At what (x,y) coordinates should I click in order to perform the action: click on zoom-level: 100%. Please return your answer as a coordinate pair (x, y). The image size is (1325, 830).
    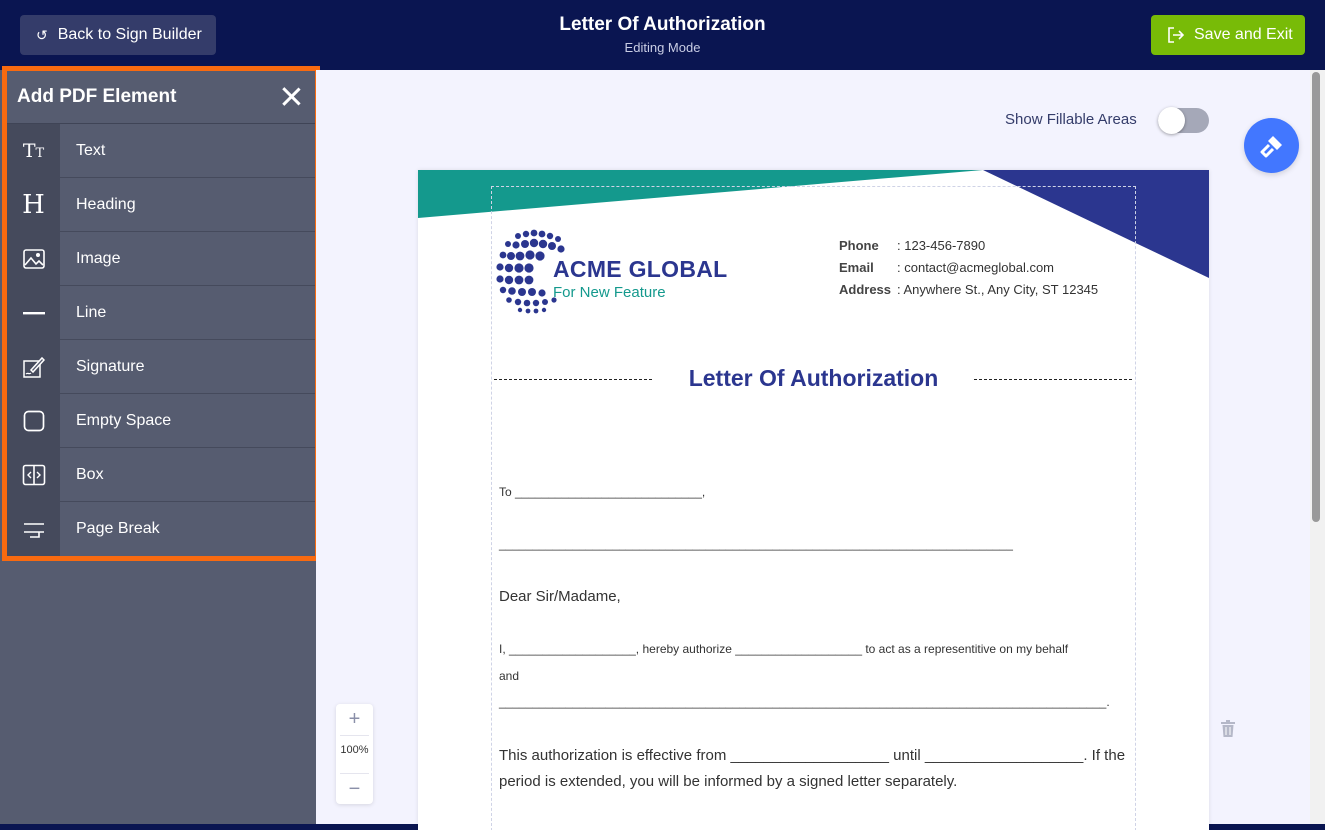
    Looking at the image, I should click on (354, 750).